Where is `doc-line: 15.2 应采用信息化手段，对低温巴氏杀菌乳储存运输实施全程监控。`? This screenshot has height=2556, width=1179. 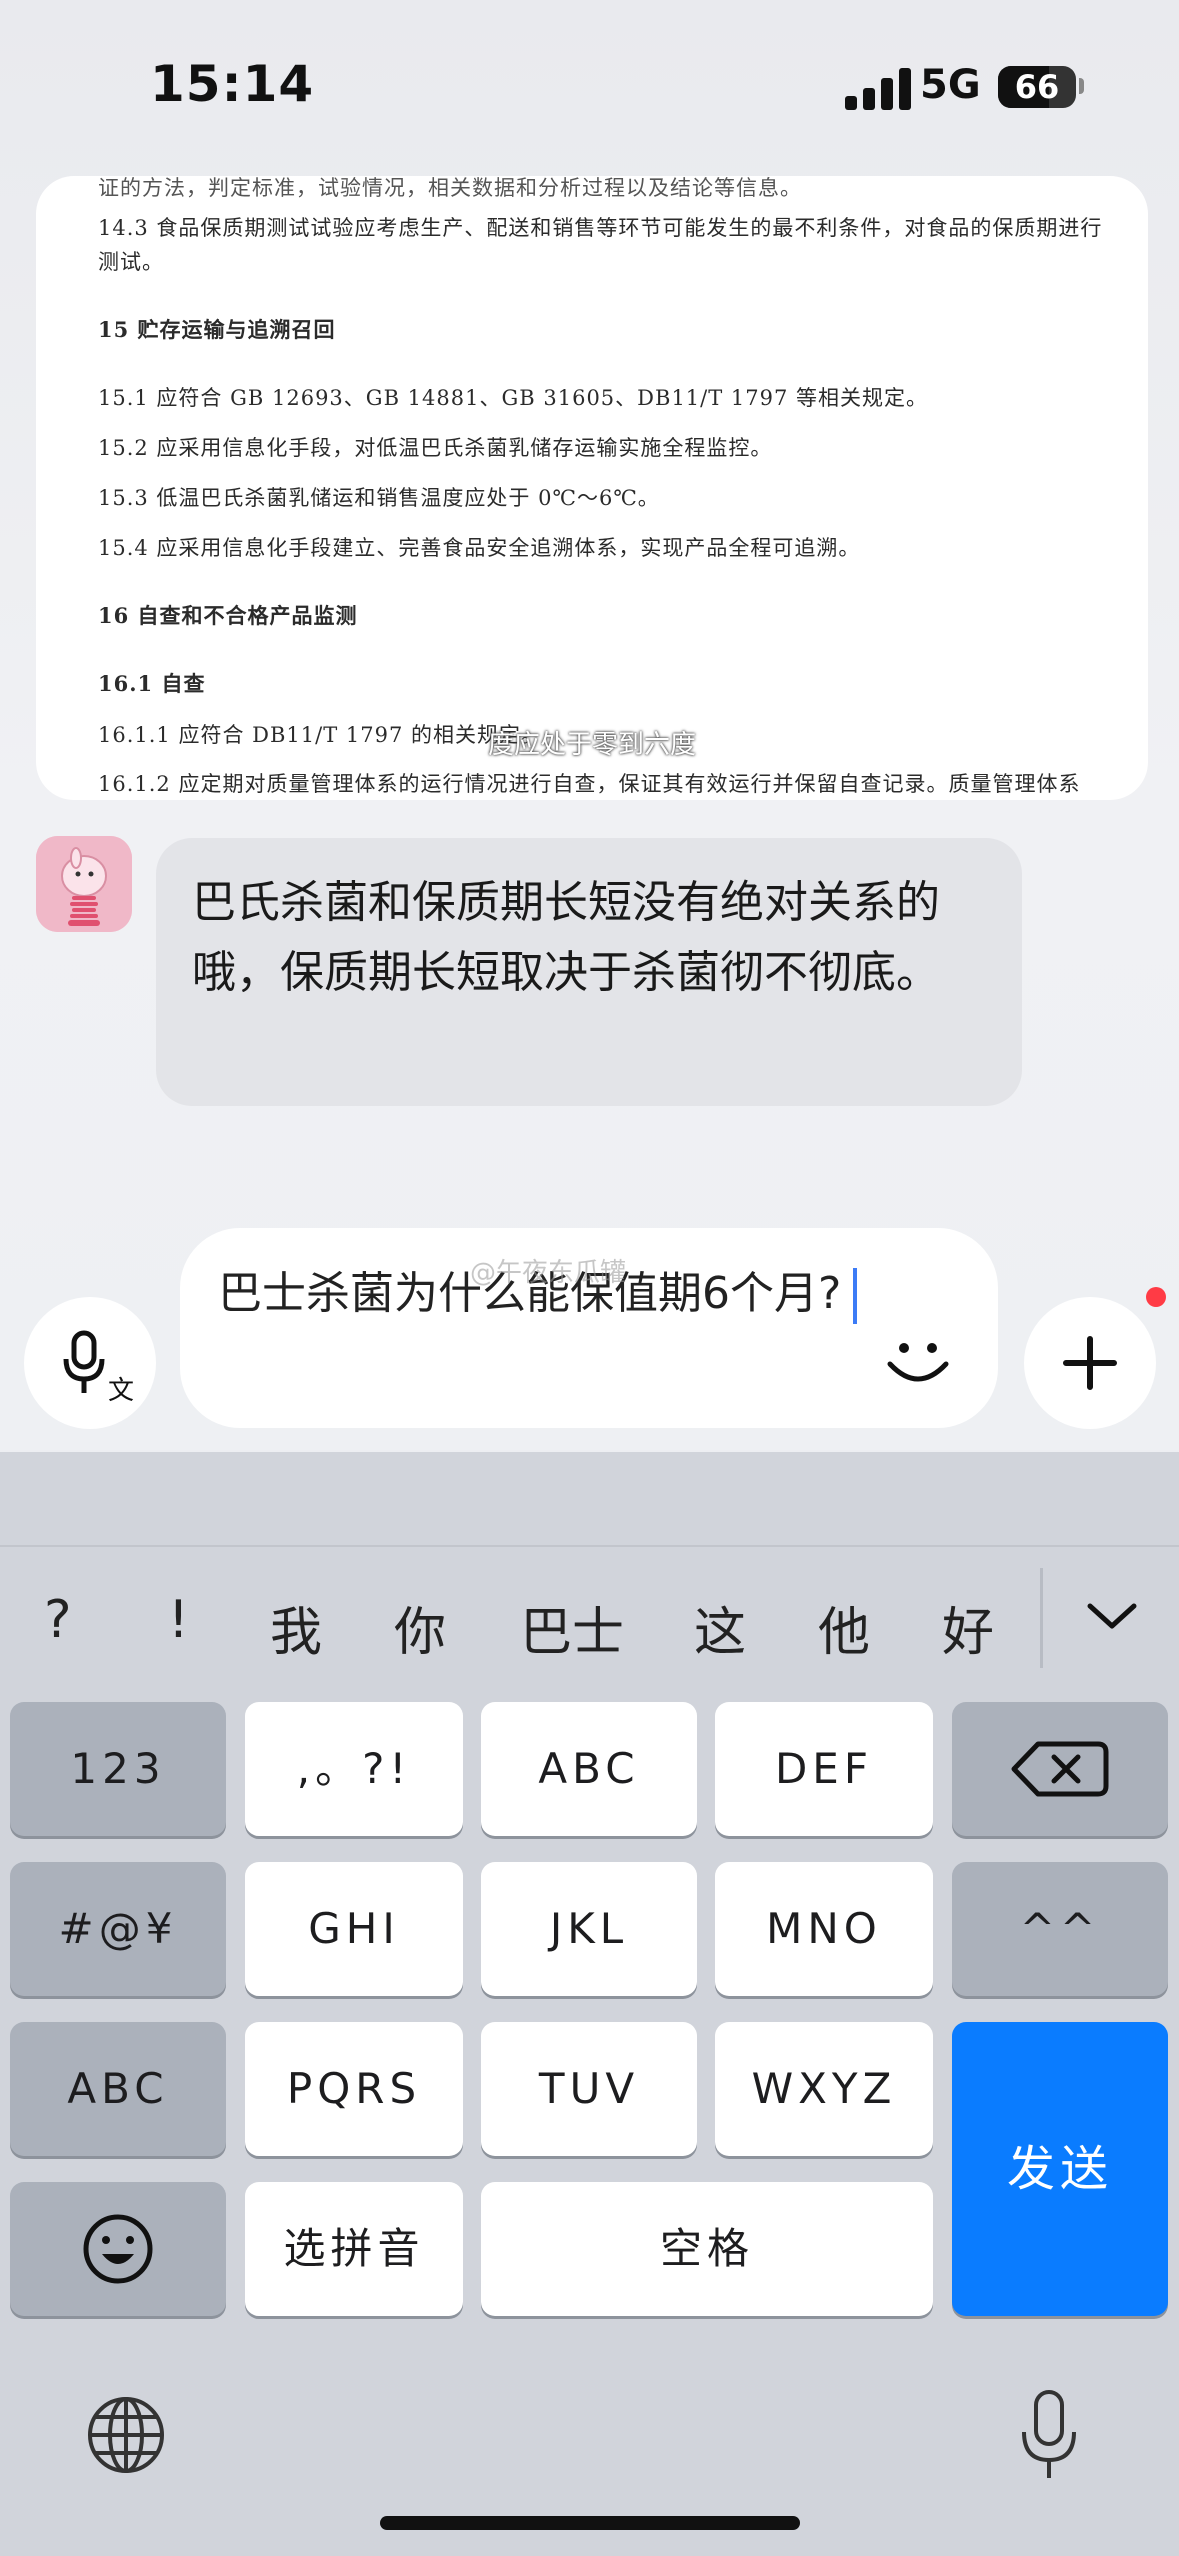 doc-line: 15.2 应采用信息化手段，对低温巴氏杀菌乳储存运输实施全程监控。 is located at coordinates (435, 448).